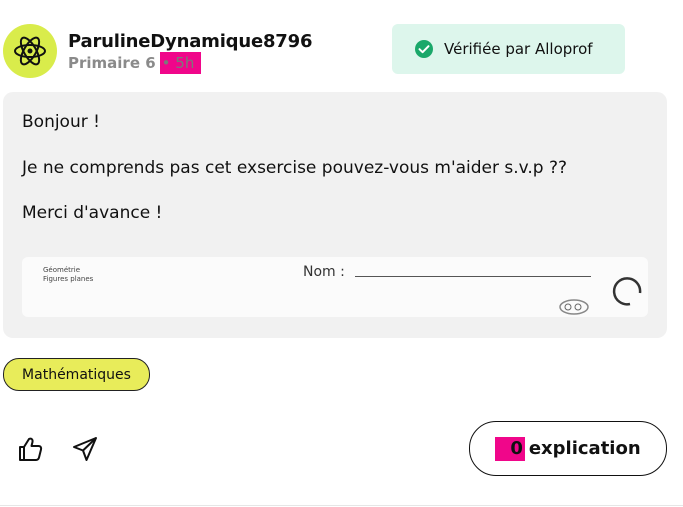 The image size is (683, 507). What do you see at coordinates (324, 272) in the screenshot?
I see `attachment-name-field: Nom :` at bounding box center [324, 272].